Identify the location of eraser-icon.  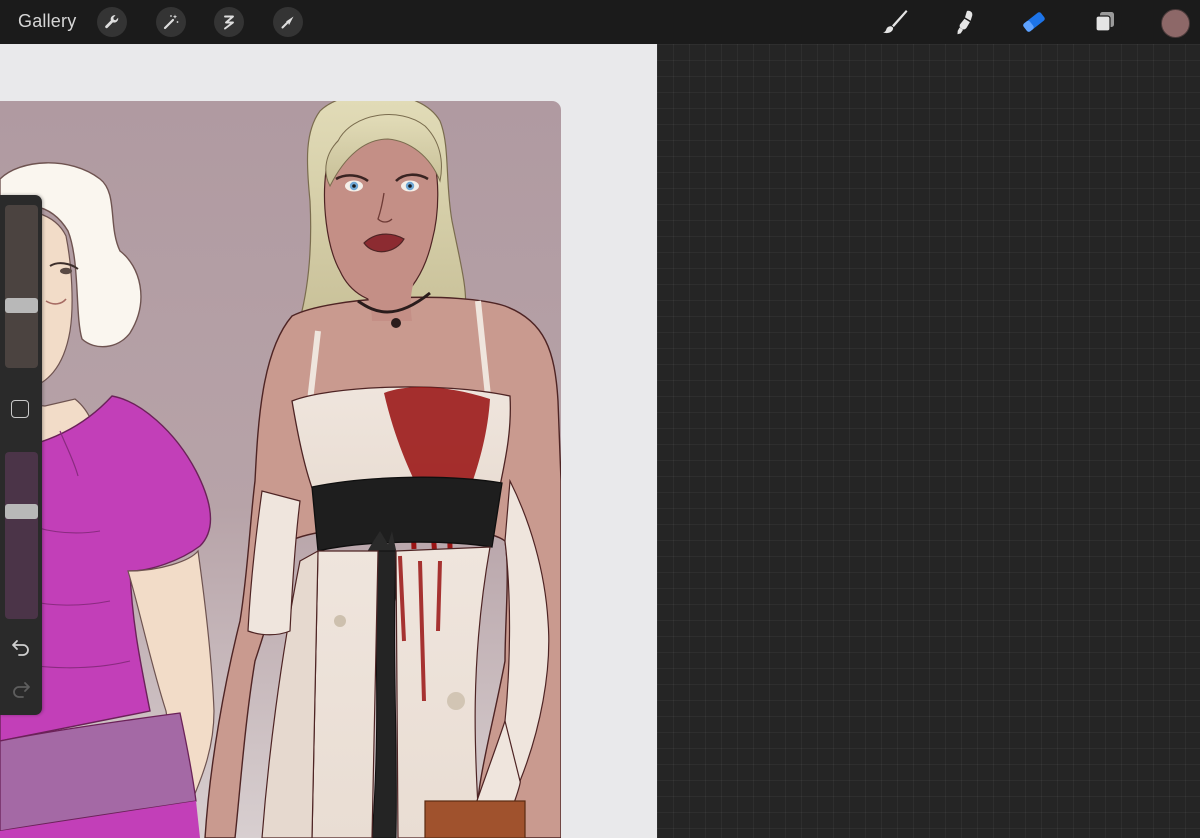
(1034, 22).